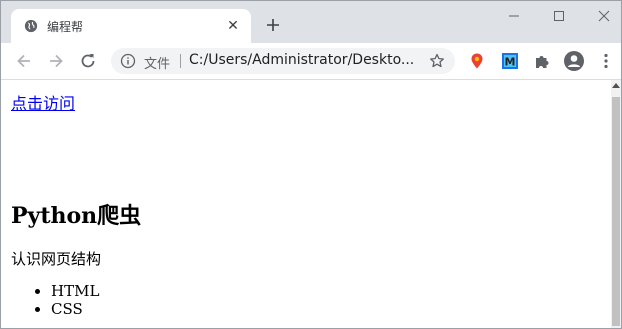 This screenshot has height=329, width=622. I want to click on omnibox-divider, so click(180, 61).